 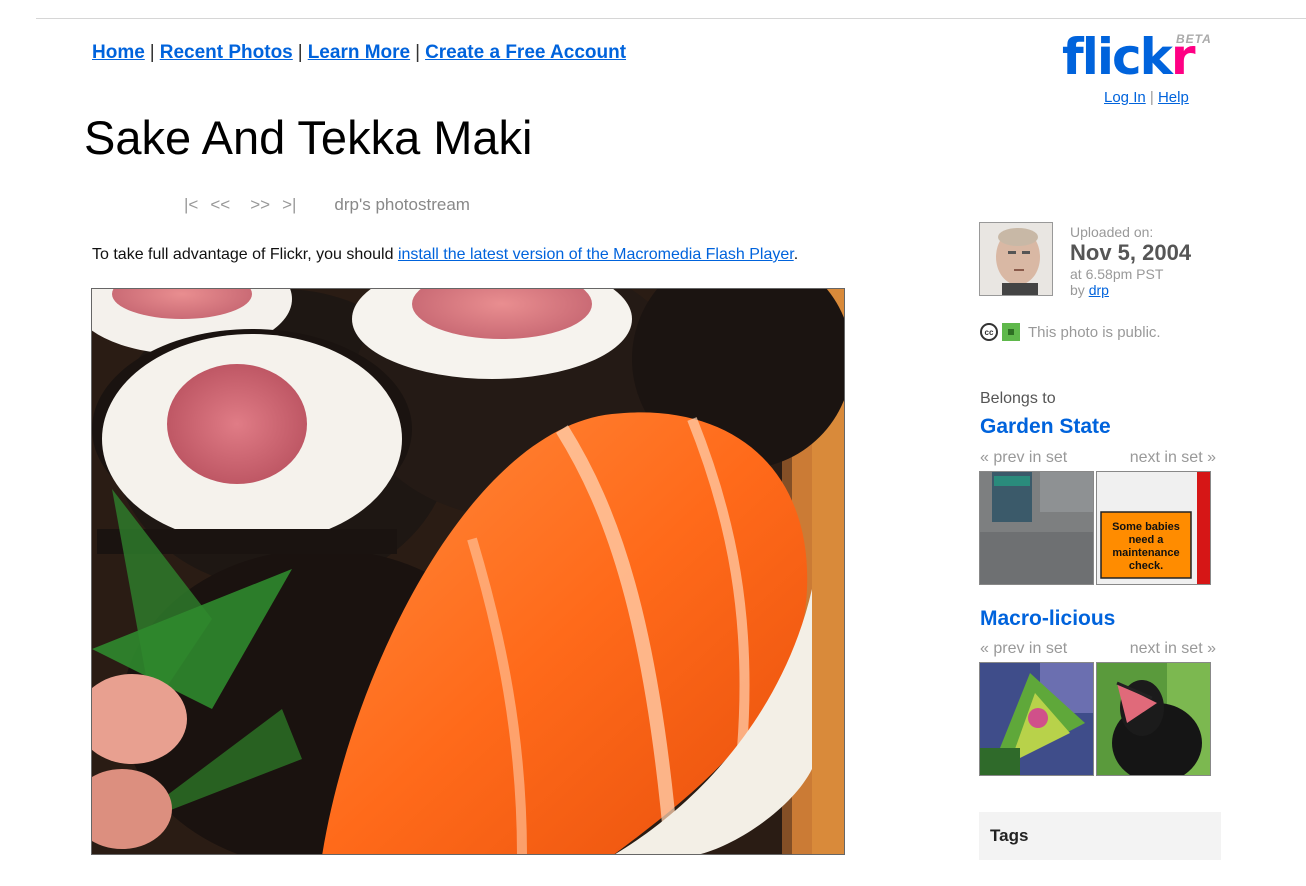 I want to click on photostream-link: drp's photostream, so click(x=402, y=204).